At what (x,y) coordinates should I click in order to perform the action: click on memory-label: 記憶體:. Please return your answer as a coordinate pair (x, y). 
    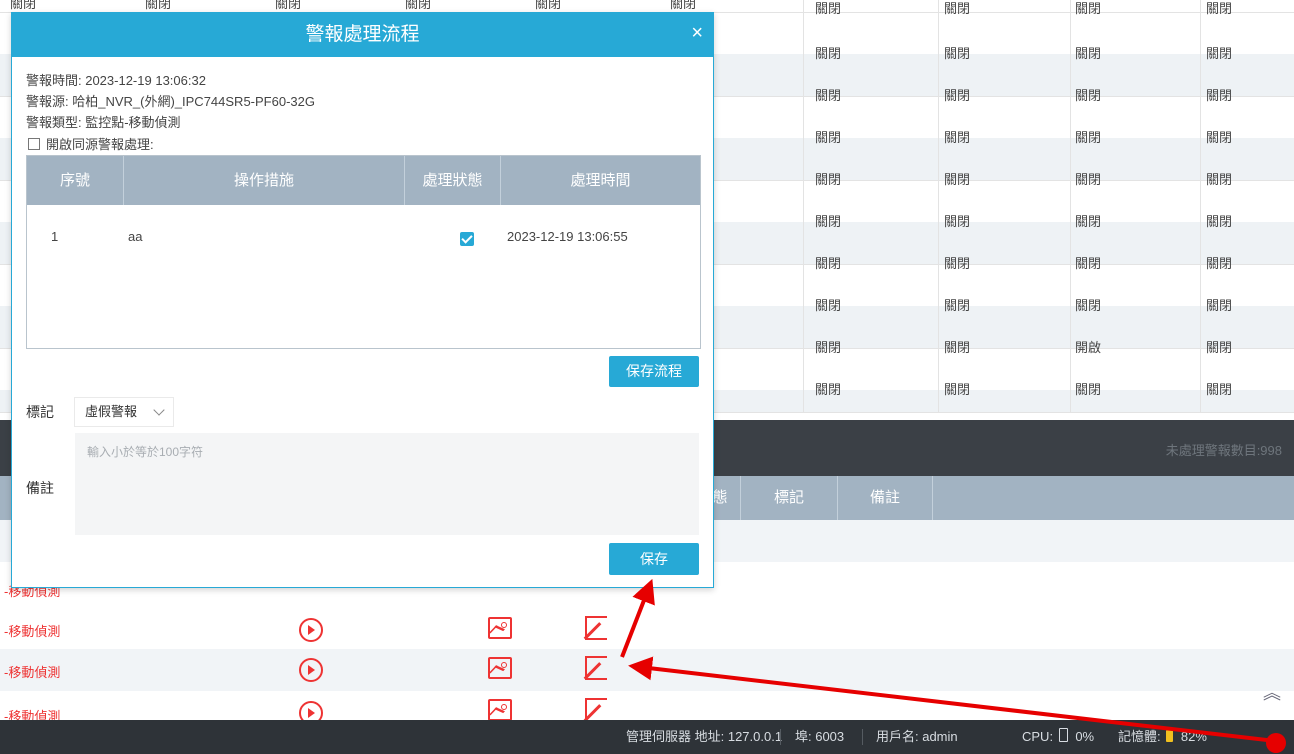
    Looking at the image, I should click on (1139, 736).